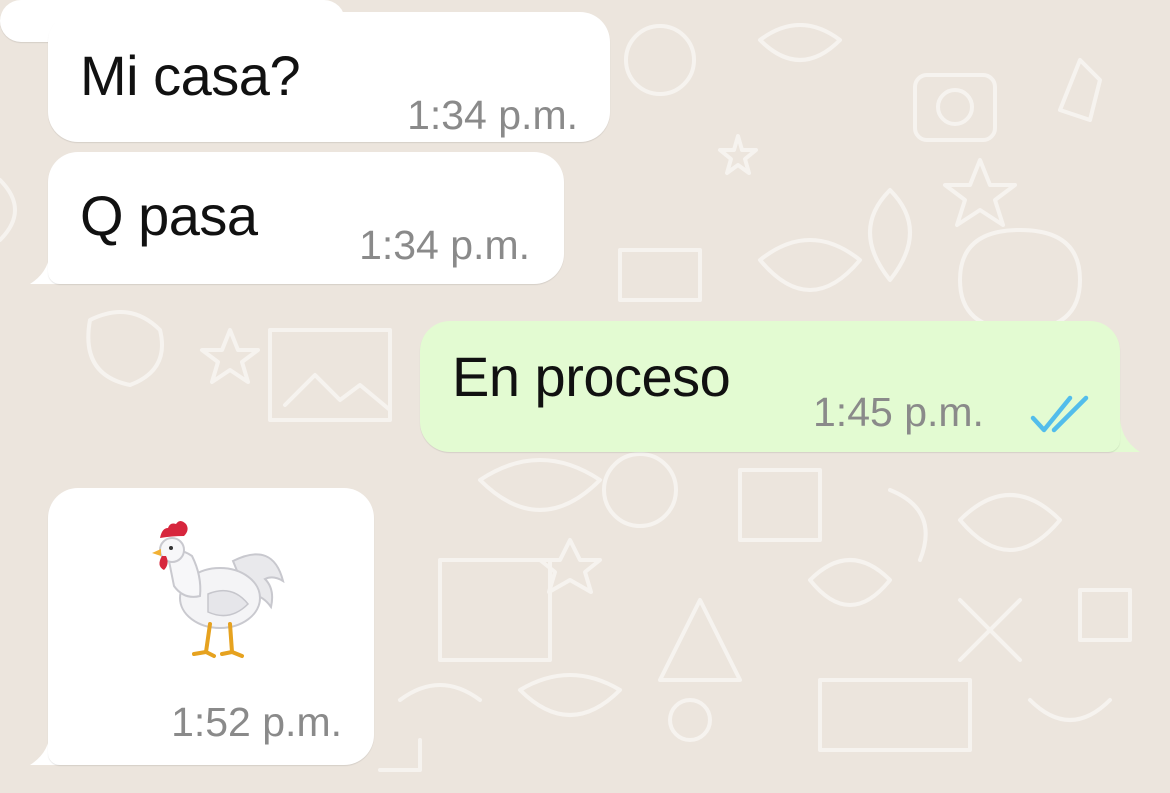  Describe the element at coordinates (329, 77) in the screenshot. I see `incoming-message-bubble: Mi casa? 1:34 p.m.` at that location.